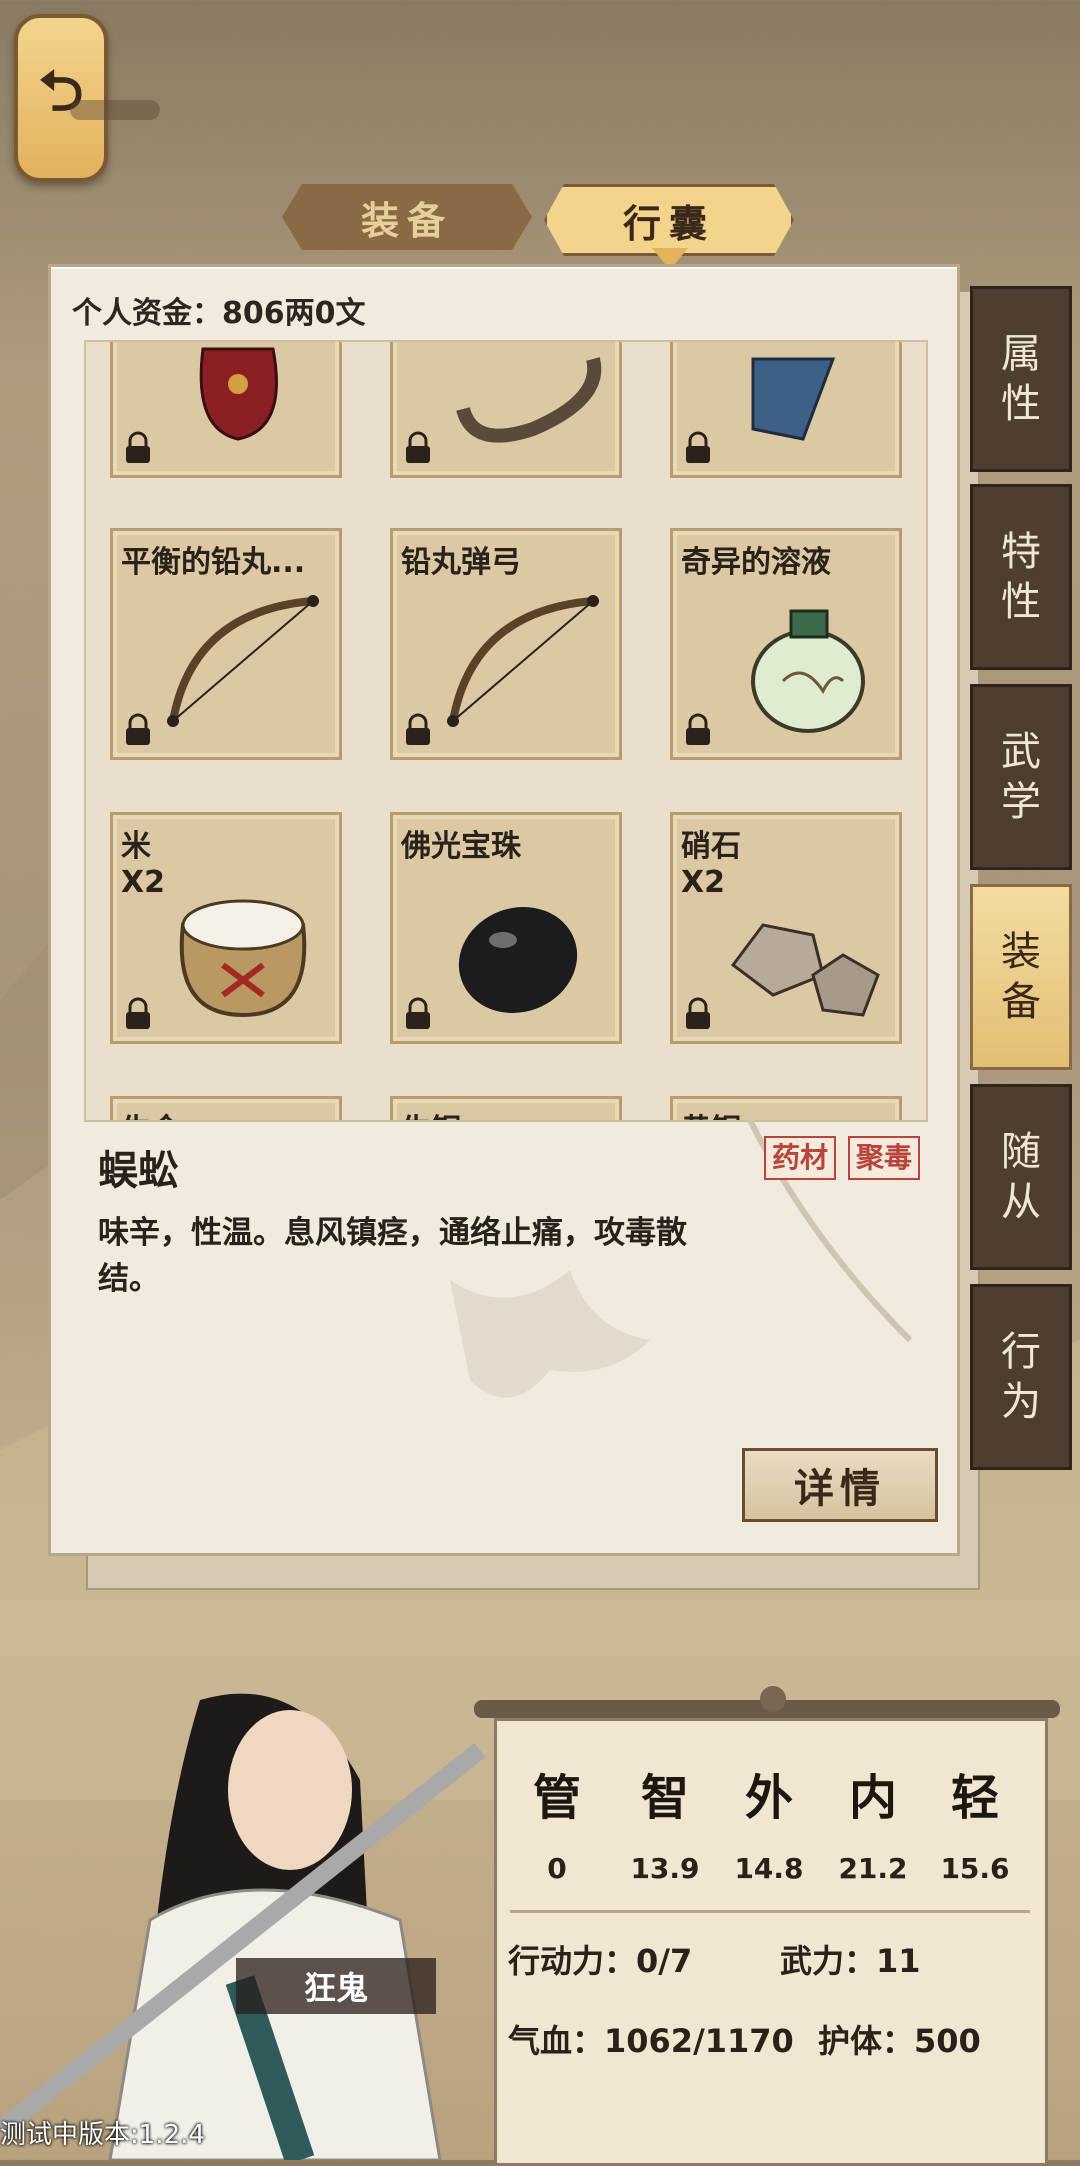 The width and height of the screenshot is (1080, 2166). I want to click on inventory-slot: 硝石 X2, so click(786, 928).